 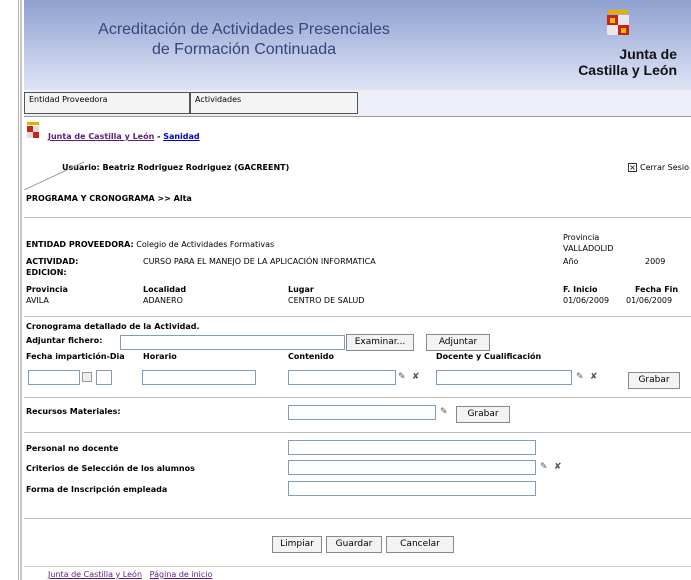 What do you see at coordinates (9, 290) in the screenshot?
I see `left-margin` at bounding box center [9, 290].